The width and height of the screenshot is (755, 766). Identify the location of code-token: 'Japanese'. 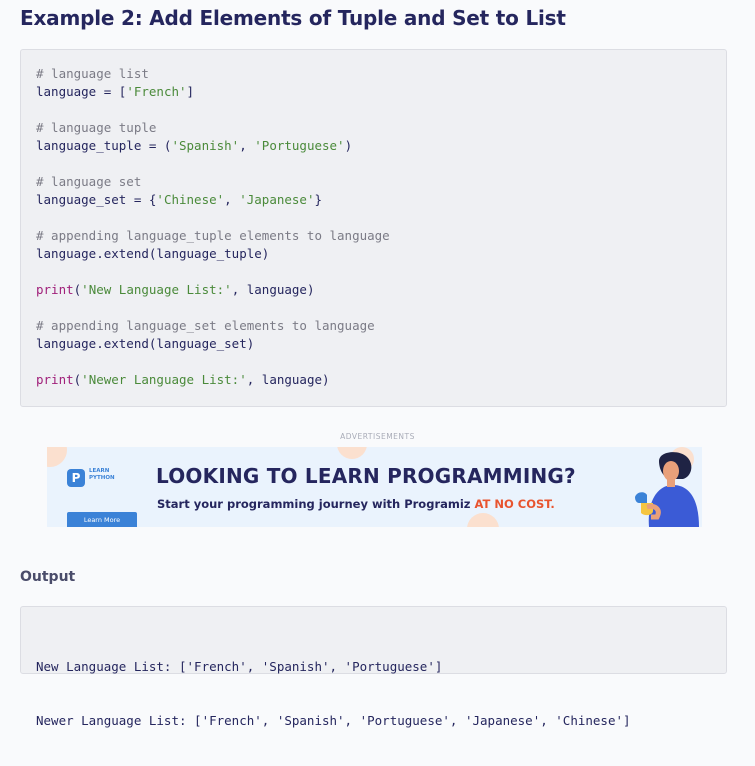
(277, 199).